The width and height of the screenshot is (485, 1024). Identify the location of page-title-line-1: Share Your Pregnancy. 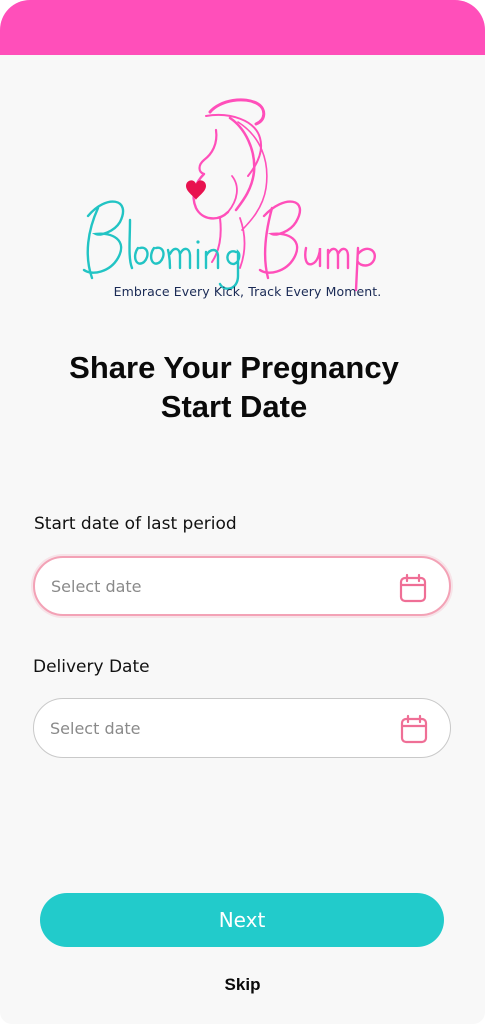
(234, 367).